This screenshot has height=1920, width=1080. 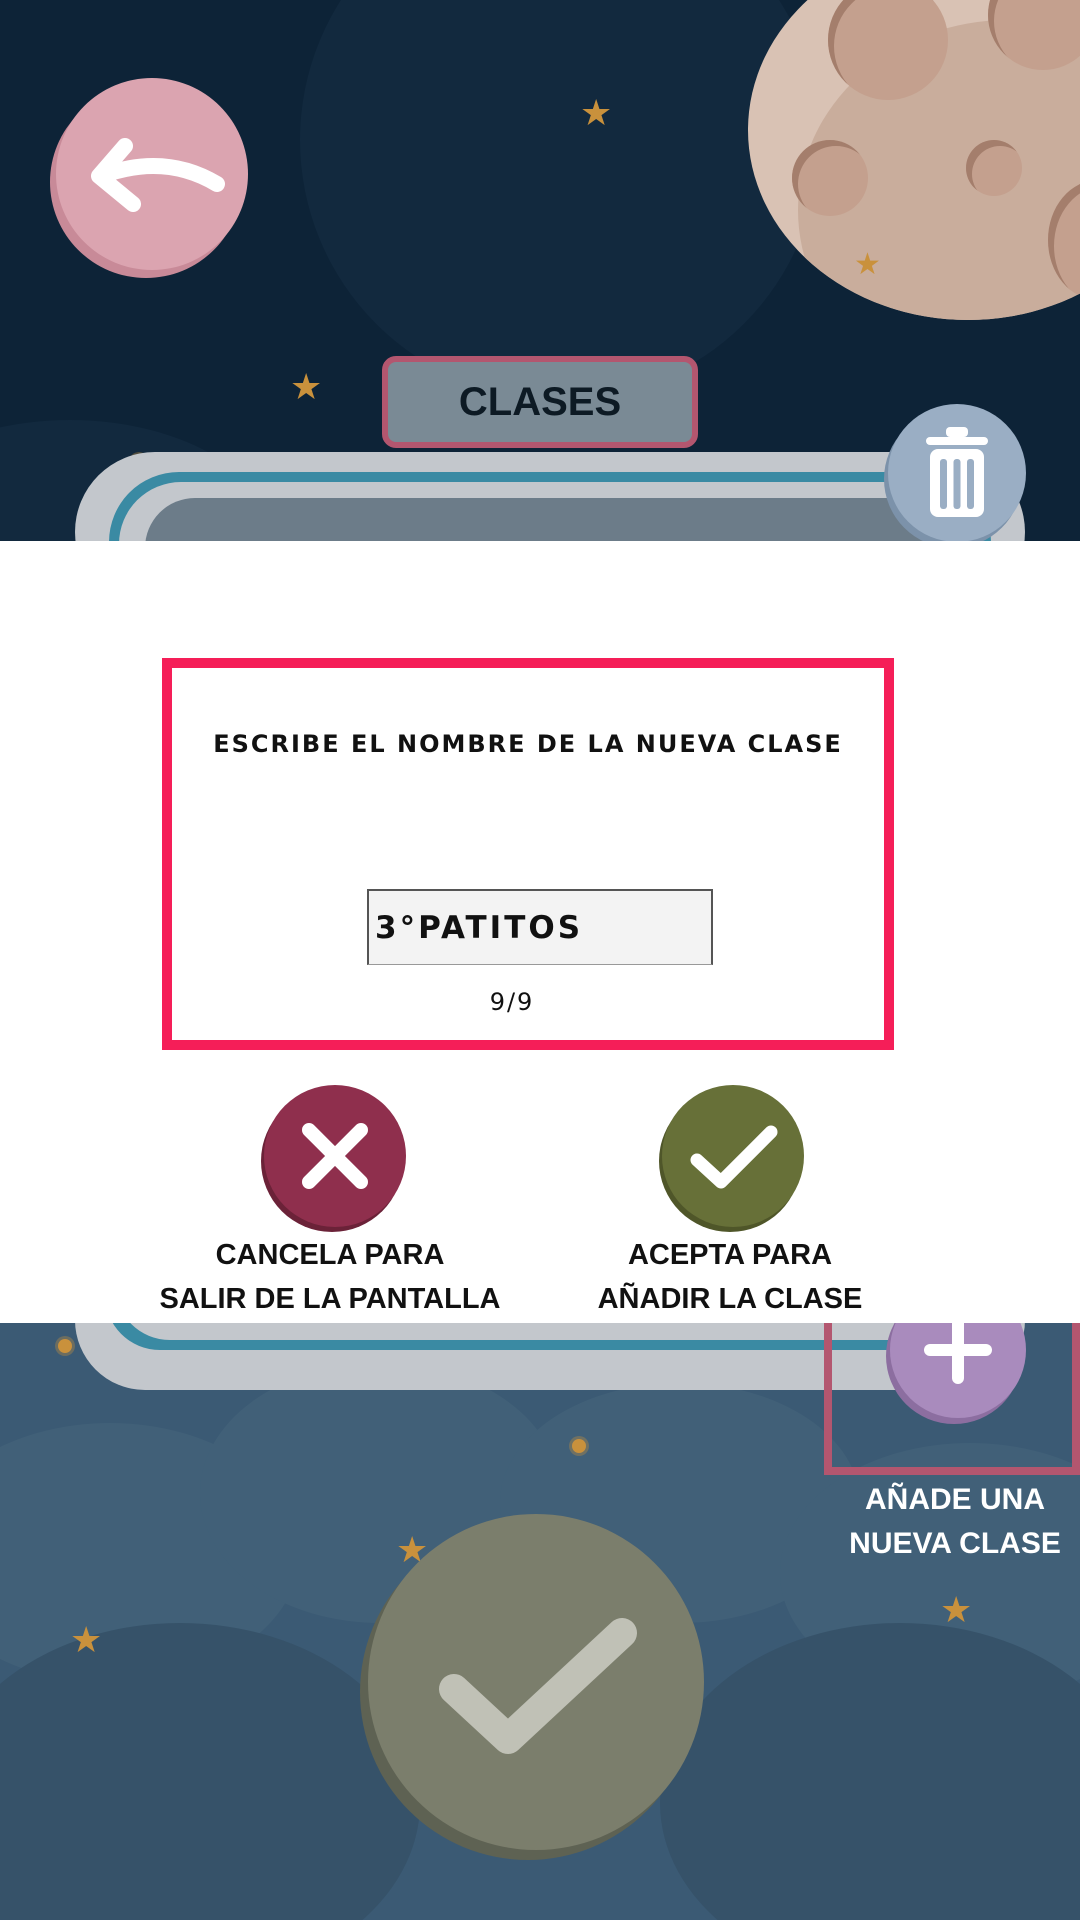 I want to click on page-title-text: CLASES, so click(x=540, y=401).